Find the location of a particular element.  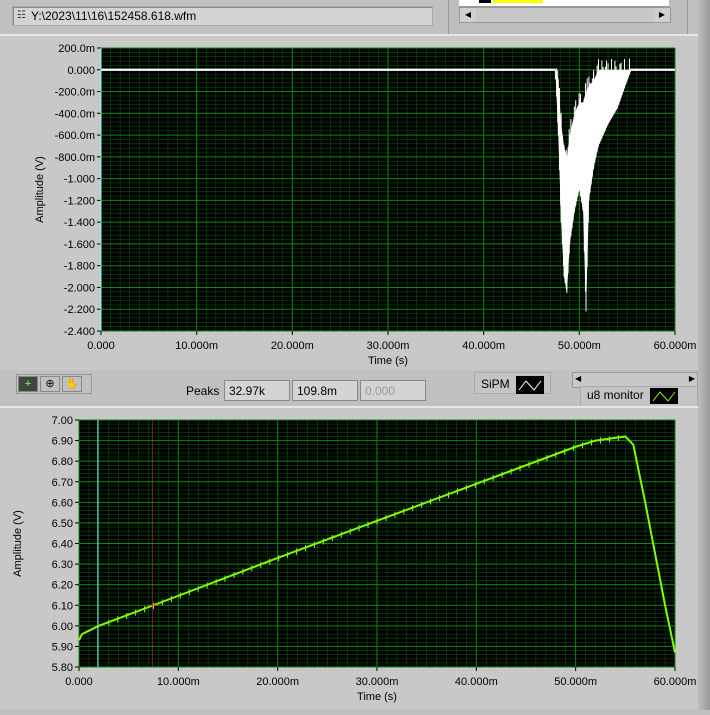

file-path-field: ☷ Y:\2023\11\16\152458.618.wfm is located at coordinates (222, 16).